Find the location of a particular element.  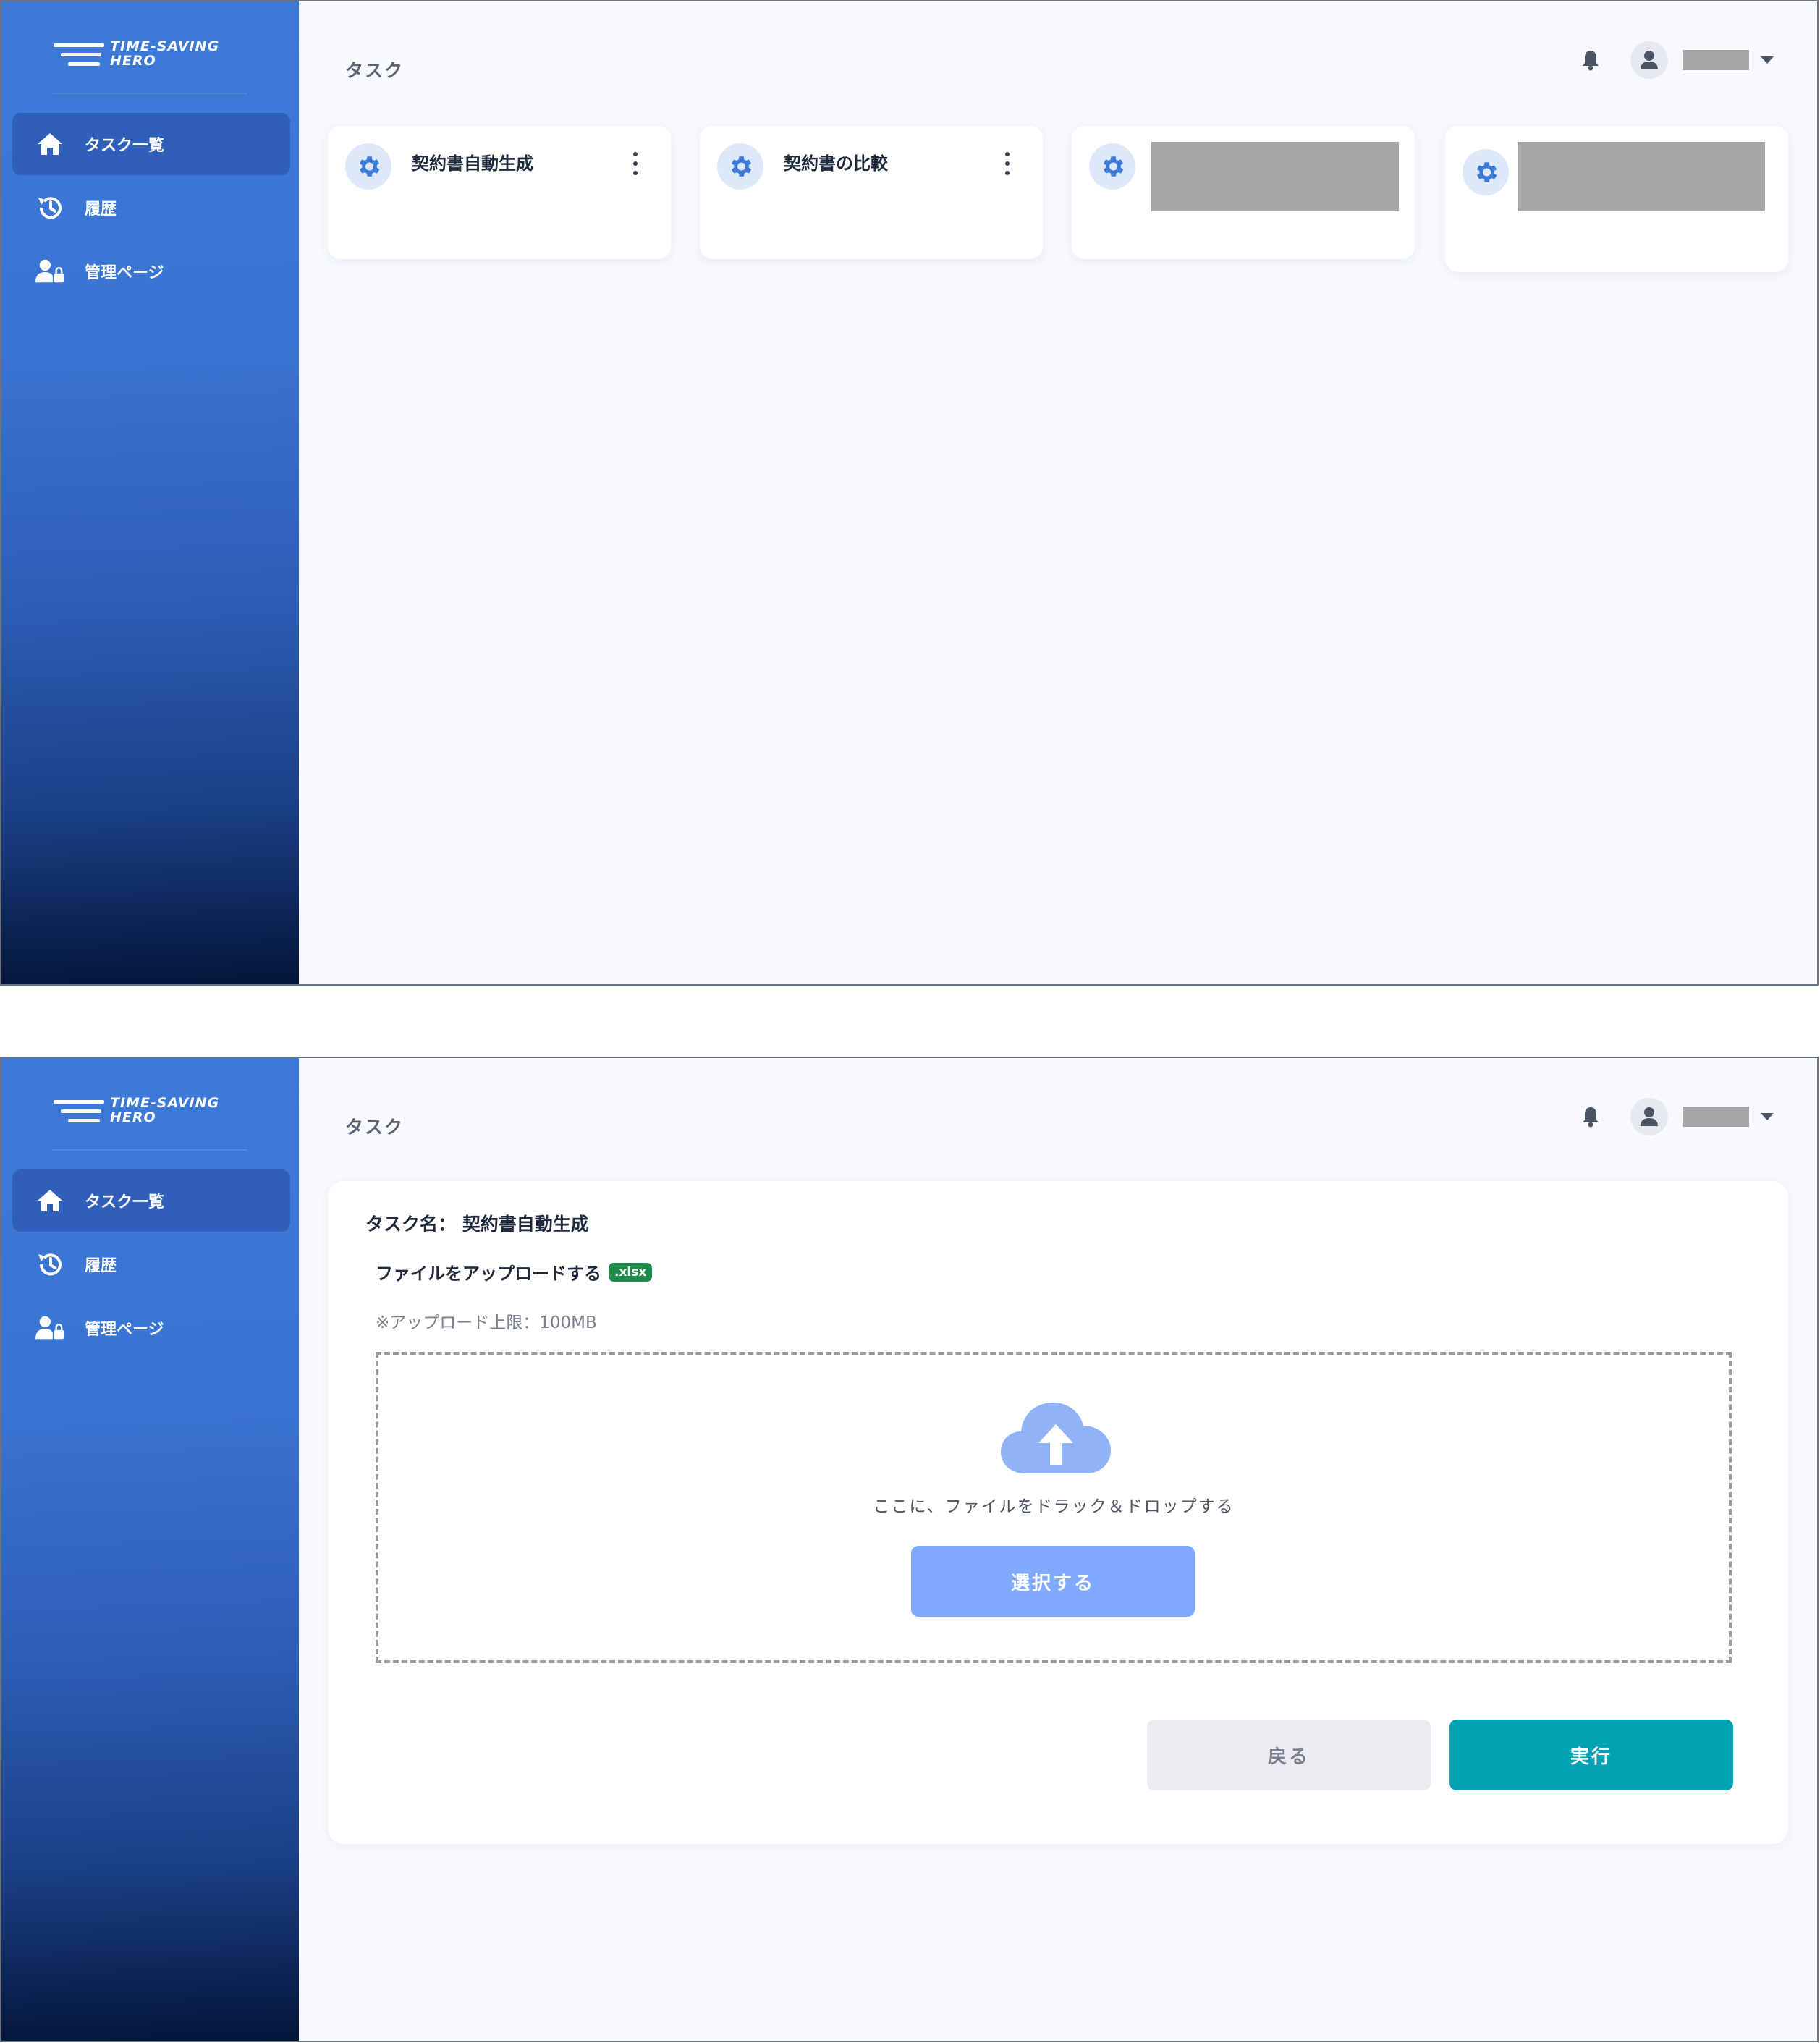

run-button: 実行 is located at coordinates (1591, 1755).